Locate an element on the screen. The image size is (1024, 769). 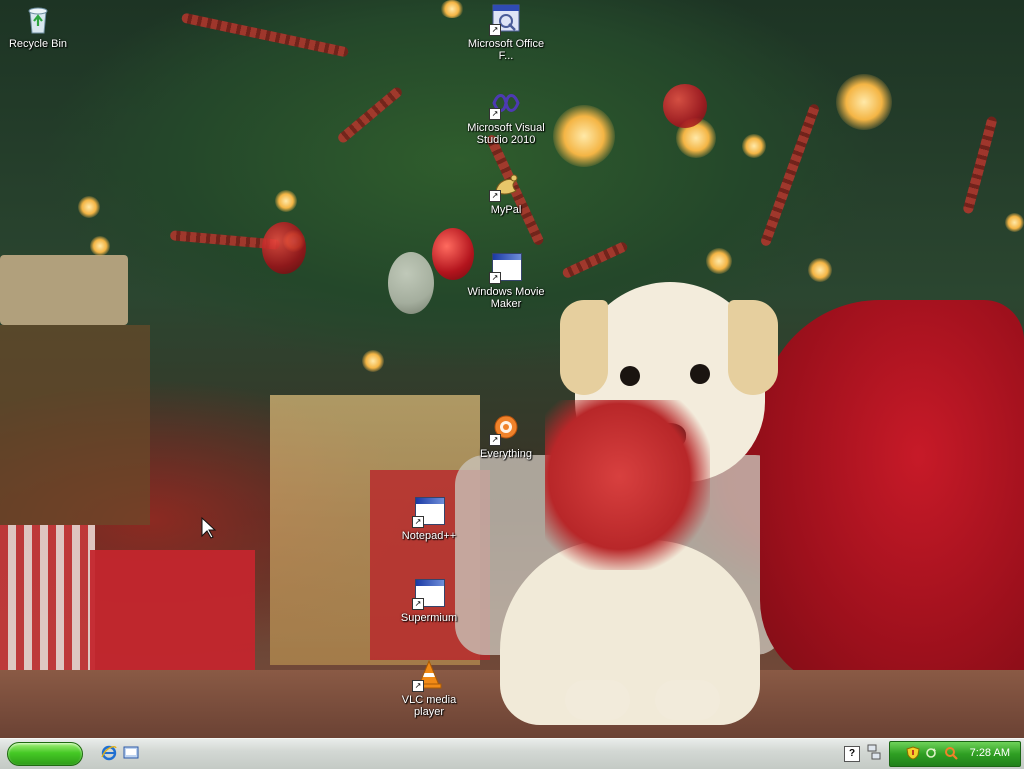
recycle-bin-icon is located at coordinates (38, 19).